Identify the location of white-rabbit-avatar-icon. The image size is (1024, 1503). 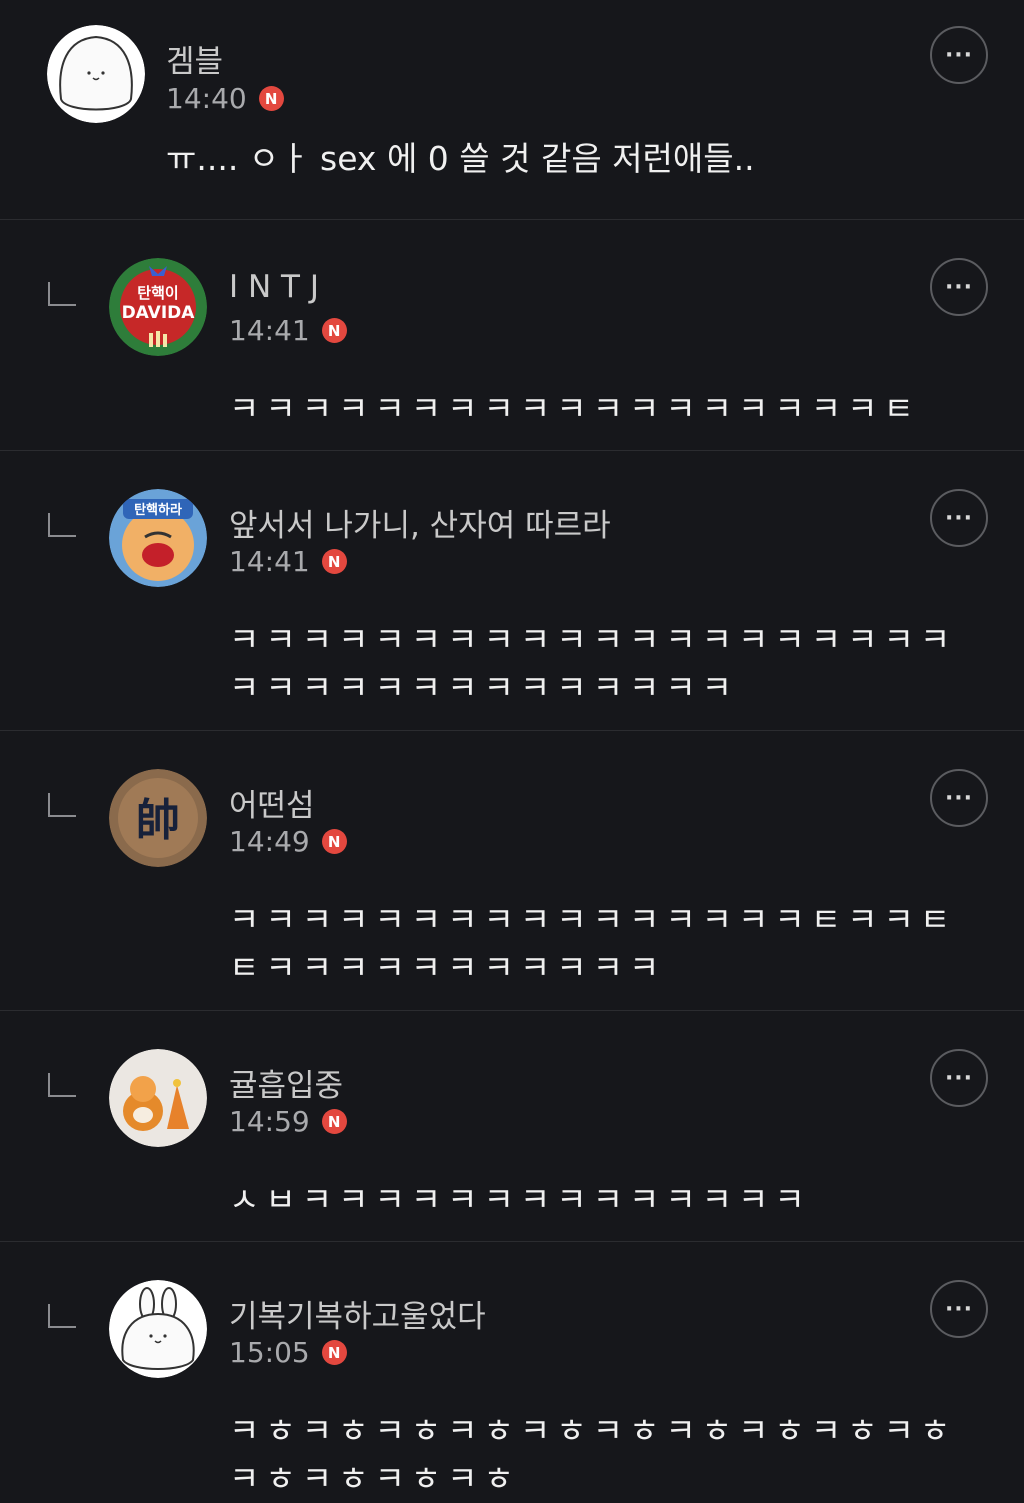
(158, 1329).